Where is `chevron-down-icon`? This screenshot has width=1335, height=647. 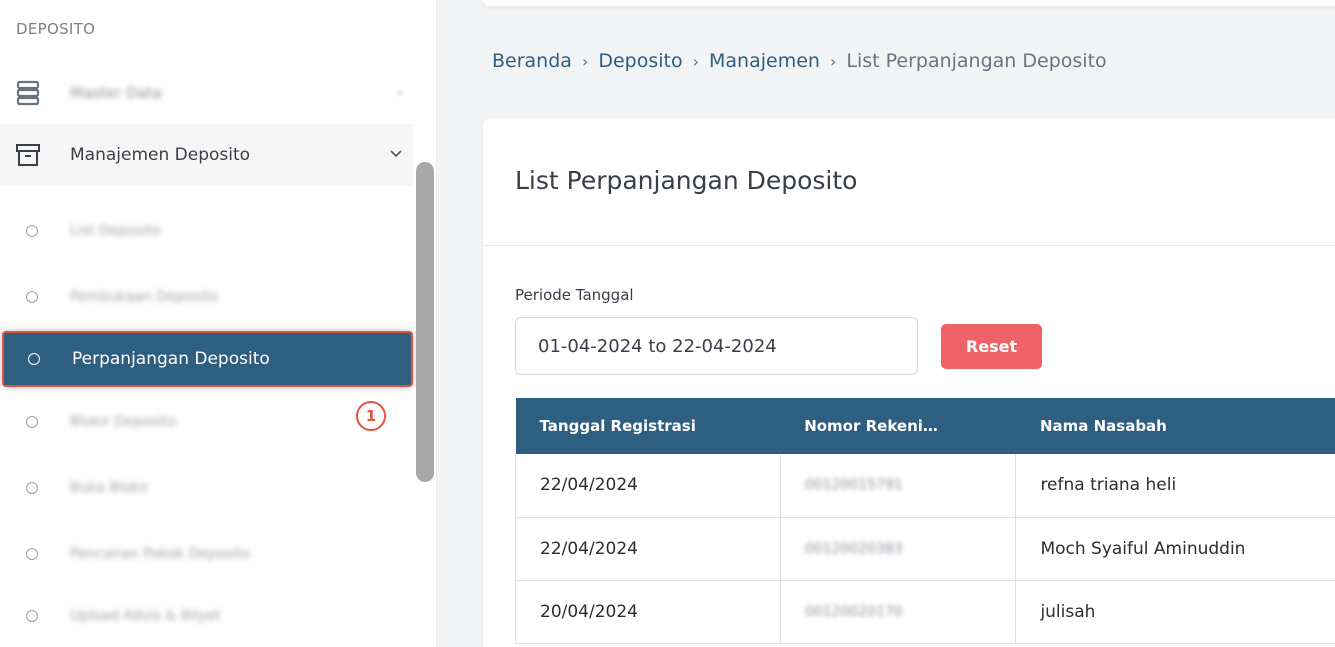
chevron-down-icon is located at coordinates (396, 155).